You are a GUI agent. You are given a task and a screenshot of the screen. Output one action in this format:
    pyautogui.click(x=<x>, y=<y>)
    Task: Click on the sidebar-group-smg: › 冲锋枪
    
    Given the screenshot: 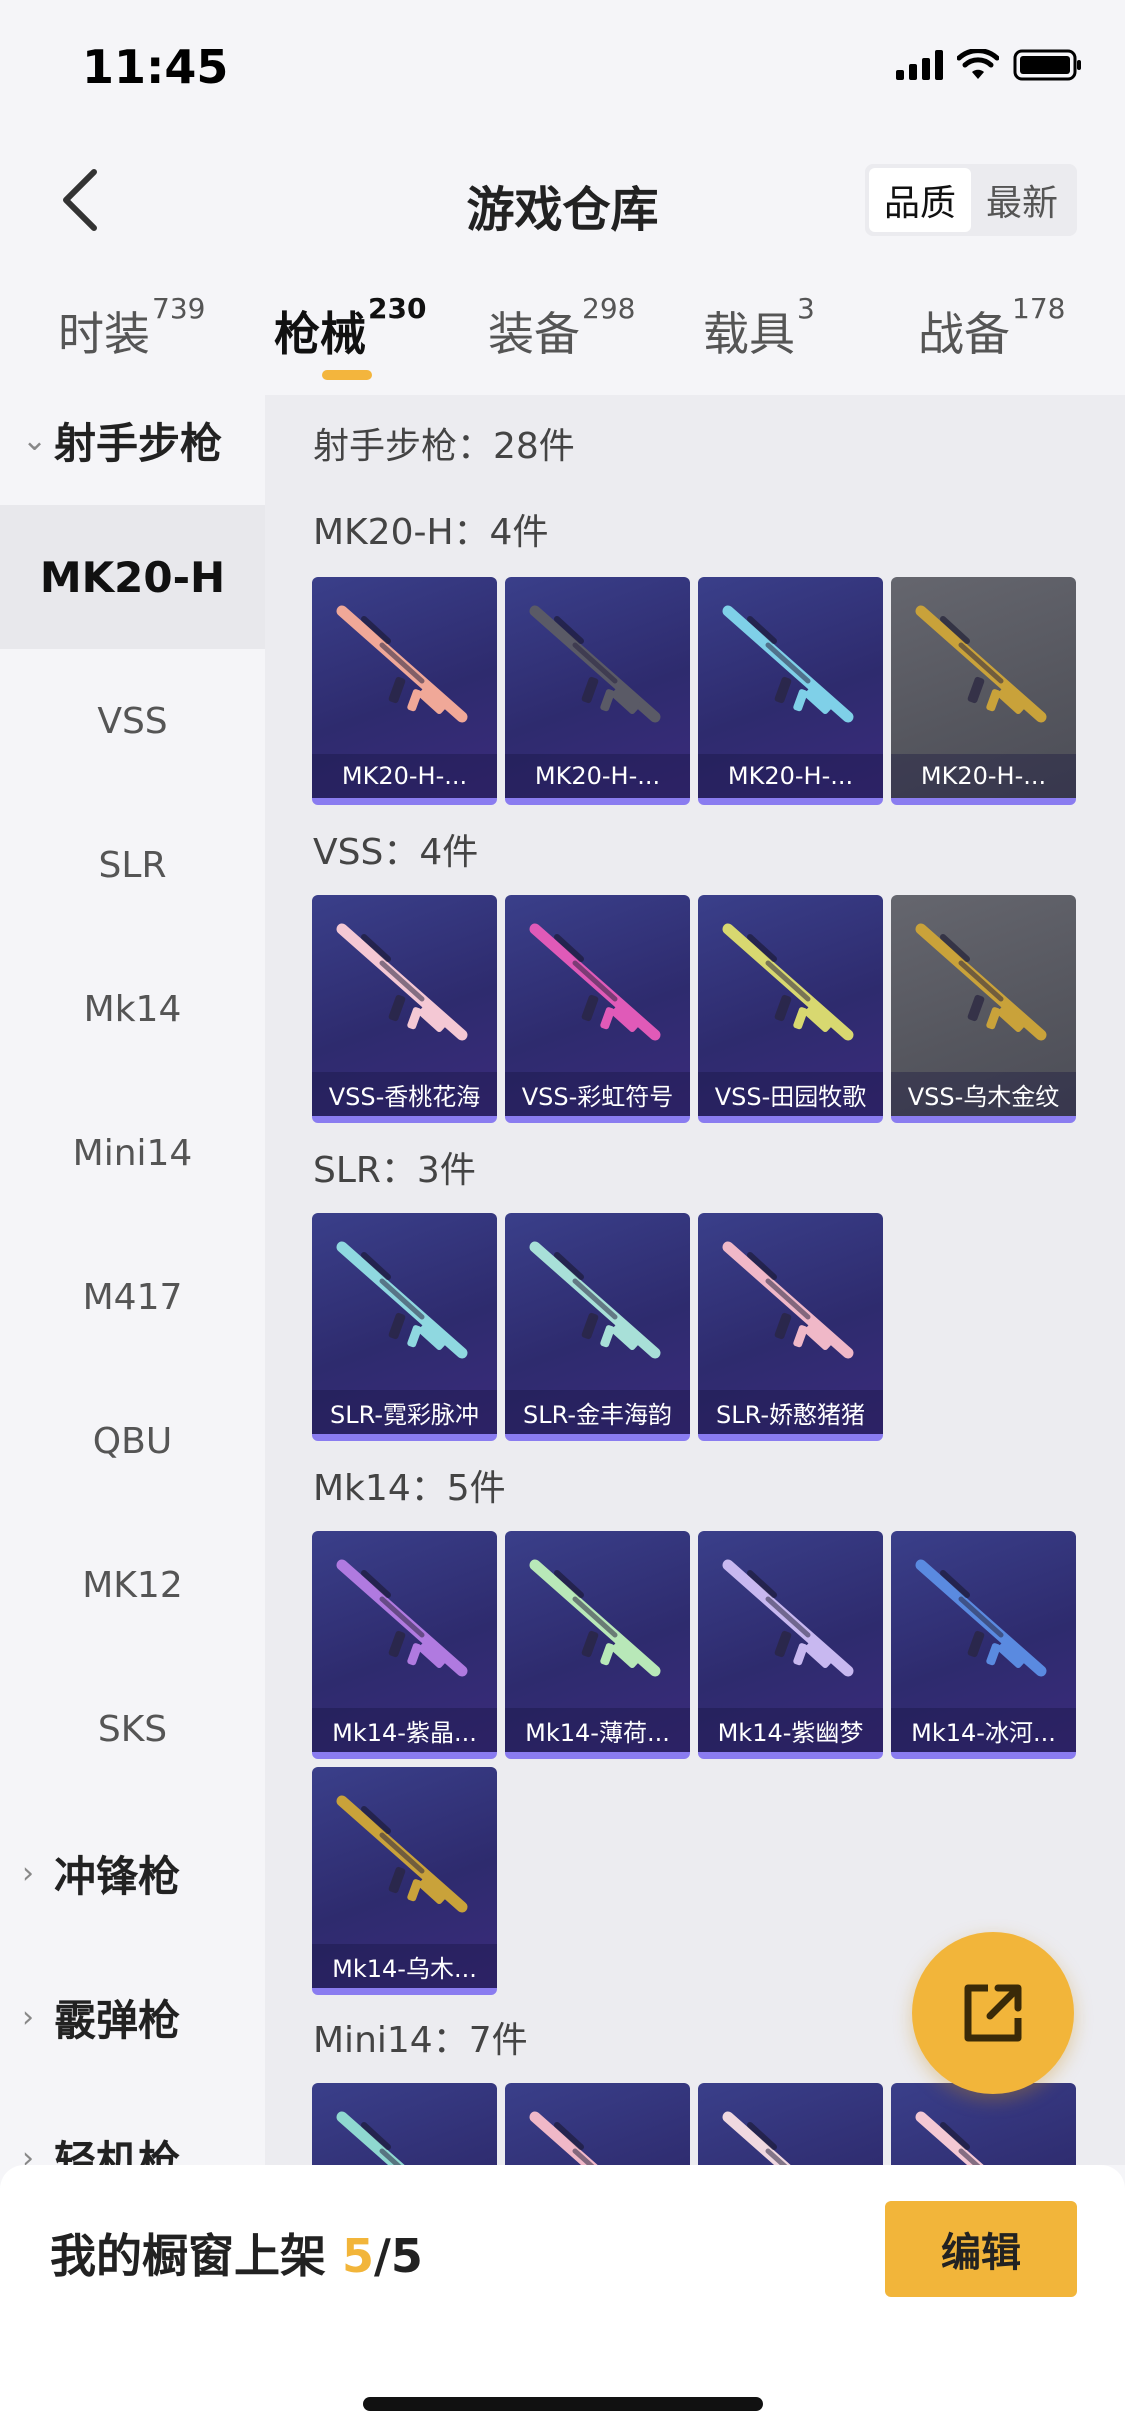 What is the action you would take?
    pyautogui.click(x=132, y=1873)
    